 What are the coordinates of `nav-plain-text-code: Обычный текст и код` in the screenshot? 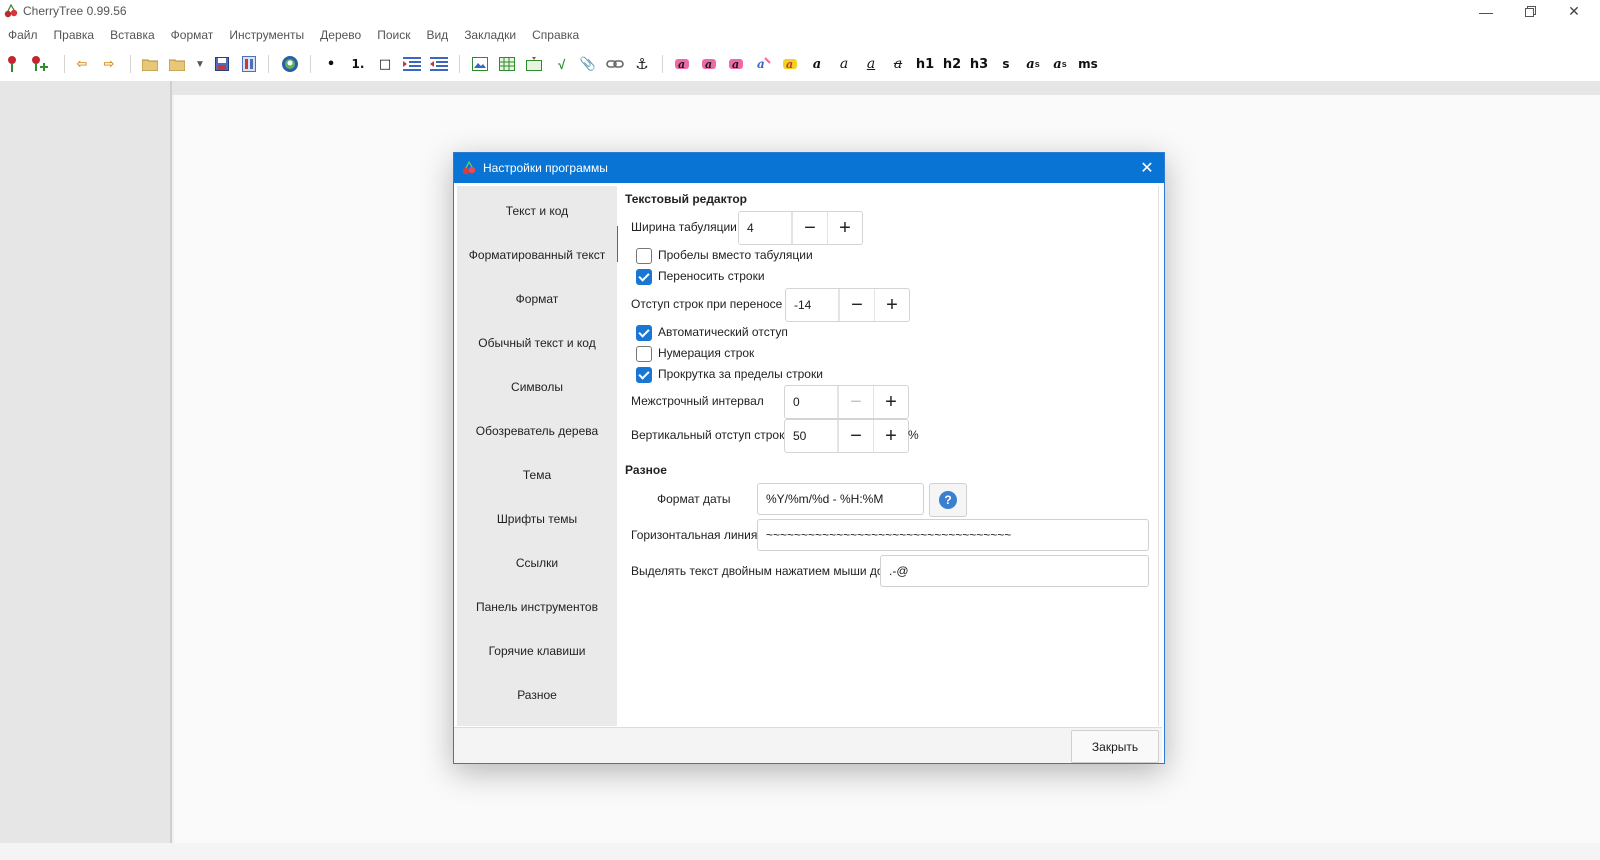 It's located at (537, 343).